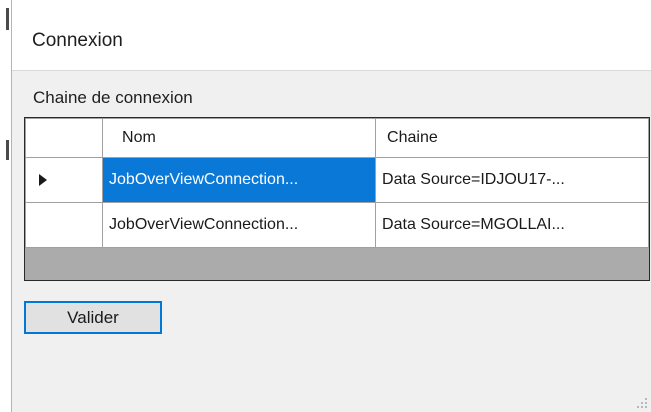 This screenshot has height=412, width=651. What do you see at coordinates (412, 137) in the screenshot?
I see `column-header-chaine-label: Chaine` at bounding box center [412, 137].